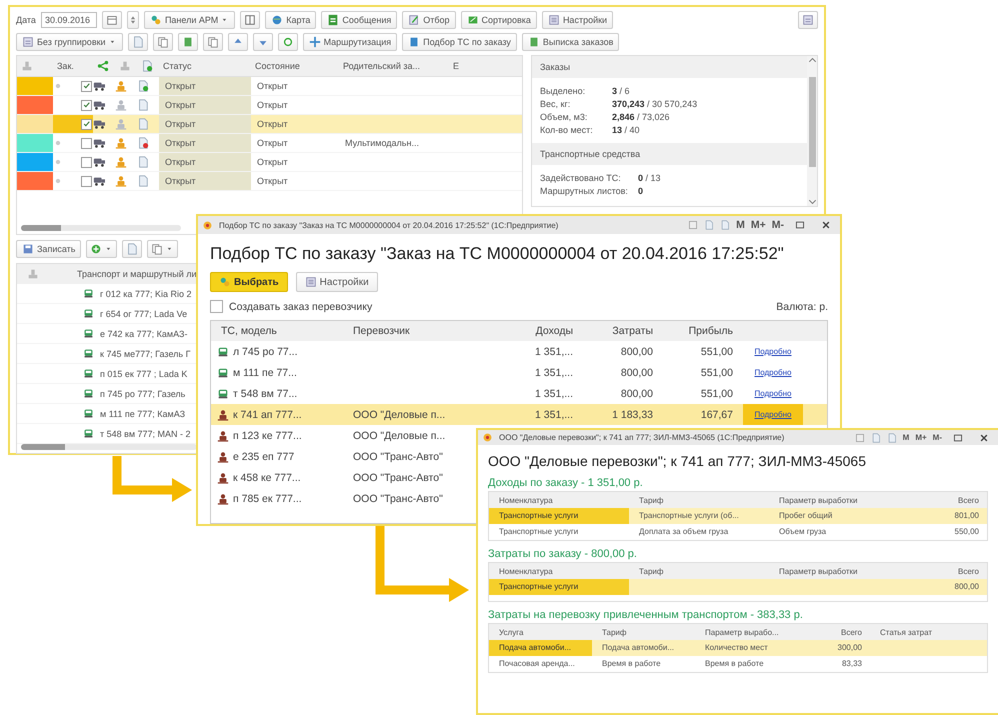  What do you see at coordinates (655, 104) in the screenshot?
I see `summary-value: 370,243 / 30 570,243` at bounding box center [655, 104].